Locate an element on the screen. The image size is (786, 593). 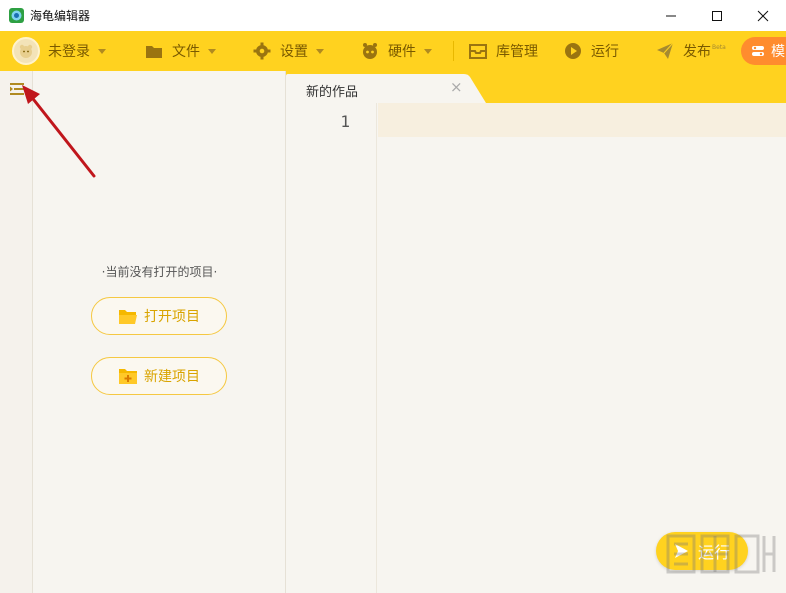
close-window-button is located at coordinates (763, 15).